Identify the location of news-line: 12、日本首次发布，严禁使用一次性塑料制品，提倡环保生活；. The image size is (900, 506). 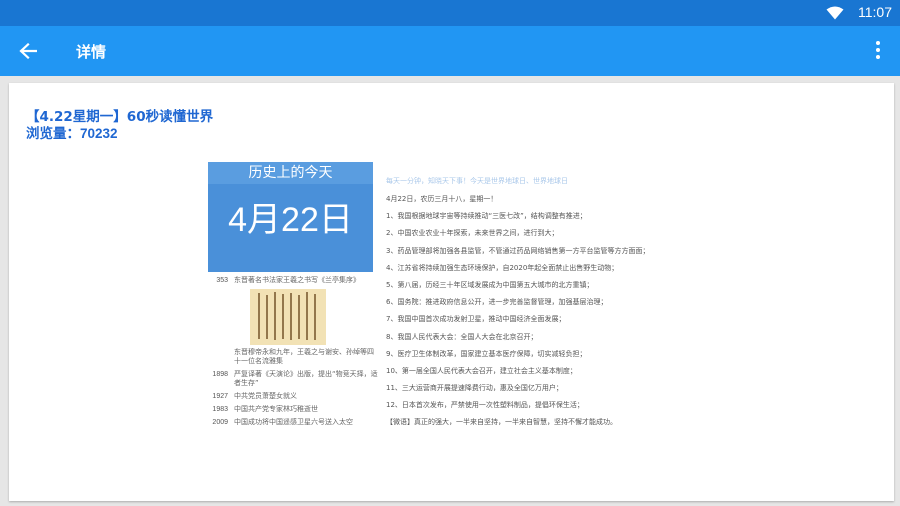
(485, 405).